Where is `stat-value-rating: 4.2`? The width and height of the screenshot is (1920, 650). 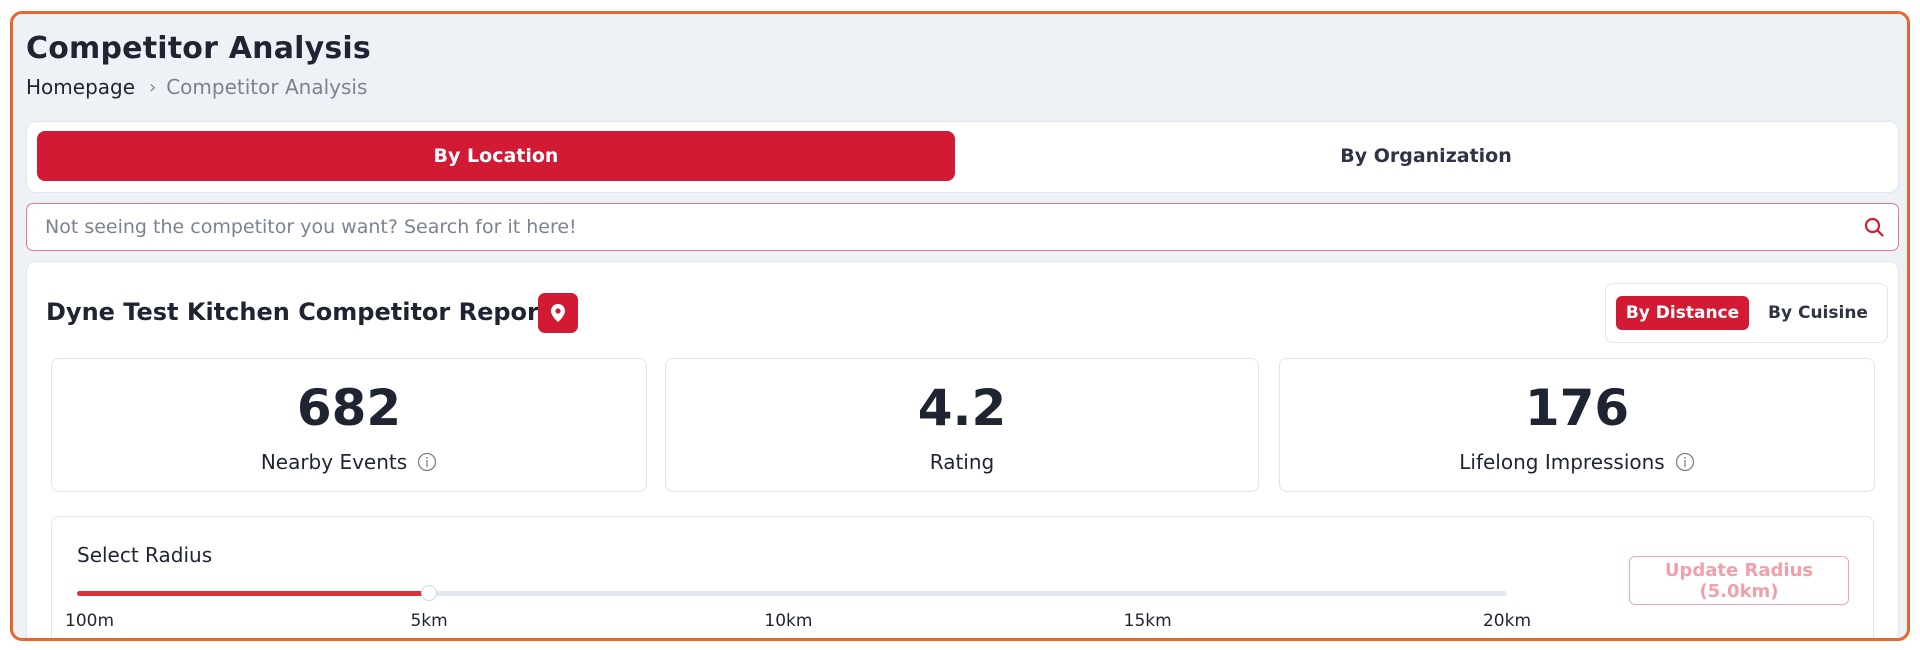 stat-value-rating: 4.2 is located at coordinates (962, 408).